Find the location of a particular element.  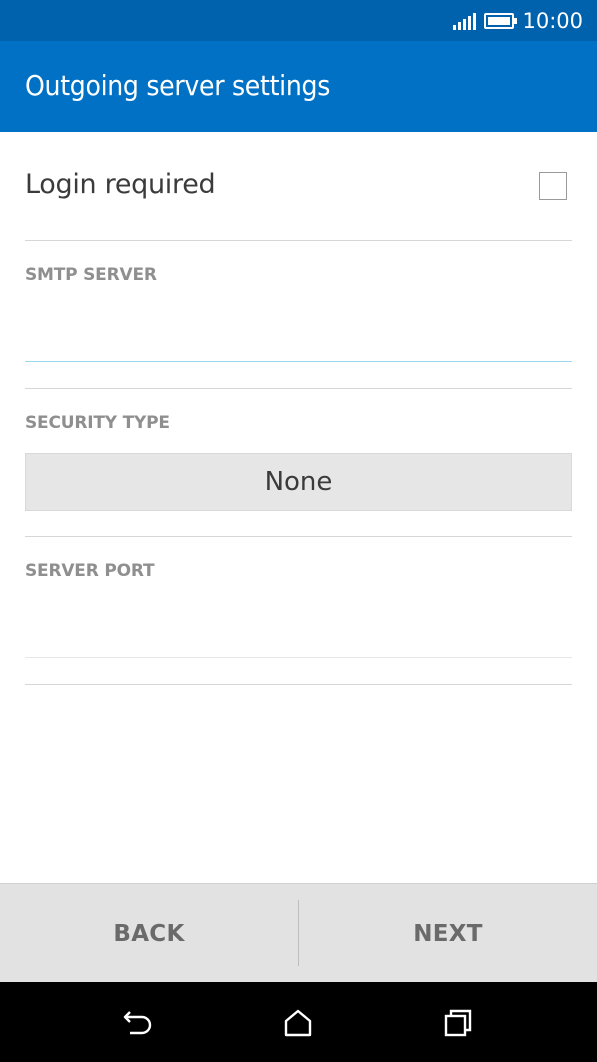

security-type-select: None is located at coordinates (298, 482).